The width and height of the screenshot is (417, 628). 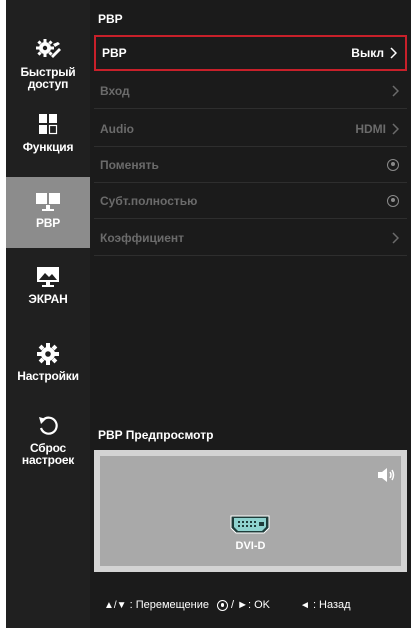 I want to click on preview-screen: DVI-D, so click(x=250, y=511).